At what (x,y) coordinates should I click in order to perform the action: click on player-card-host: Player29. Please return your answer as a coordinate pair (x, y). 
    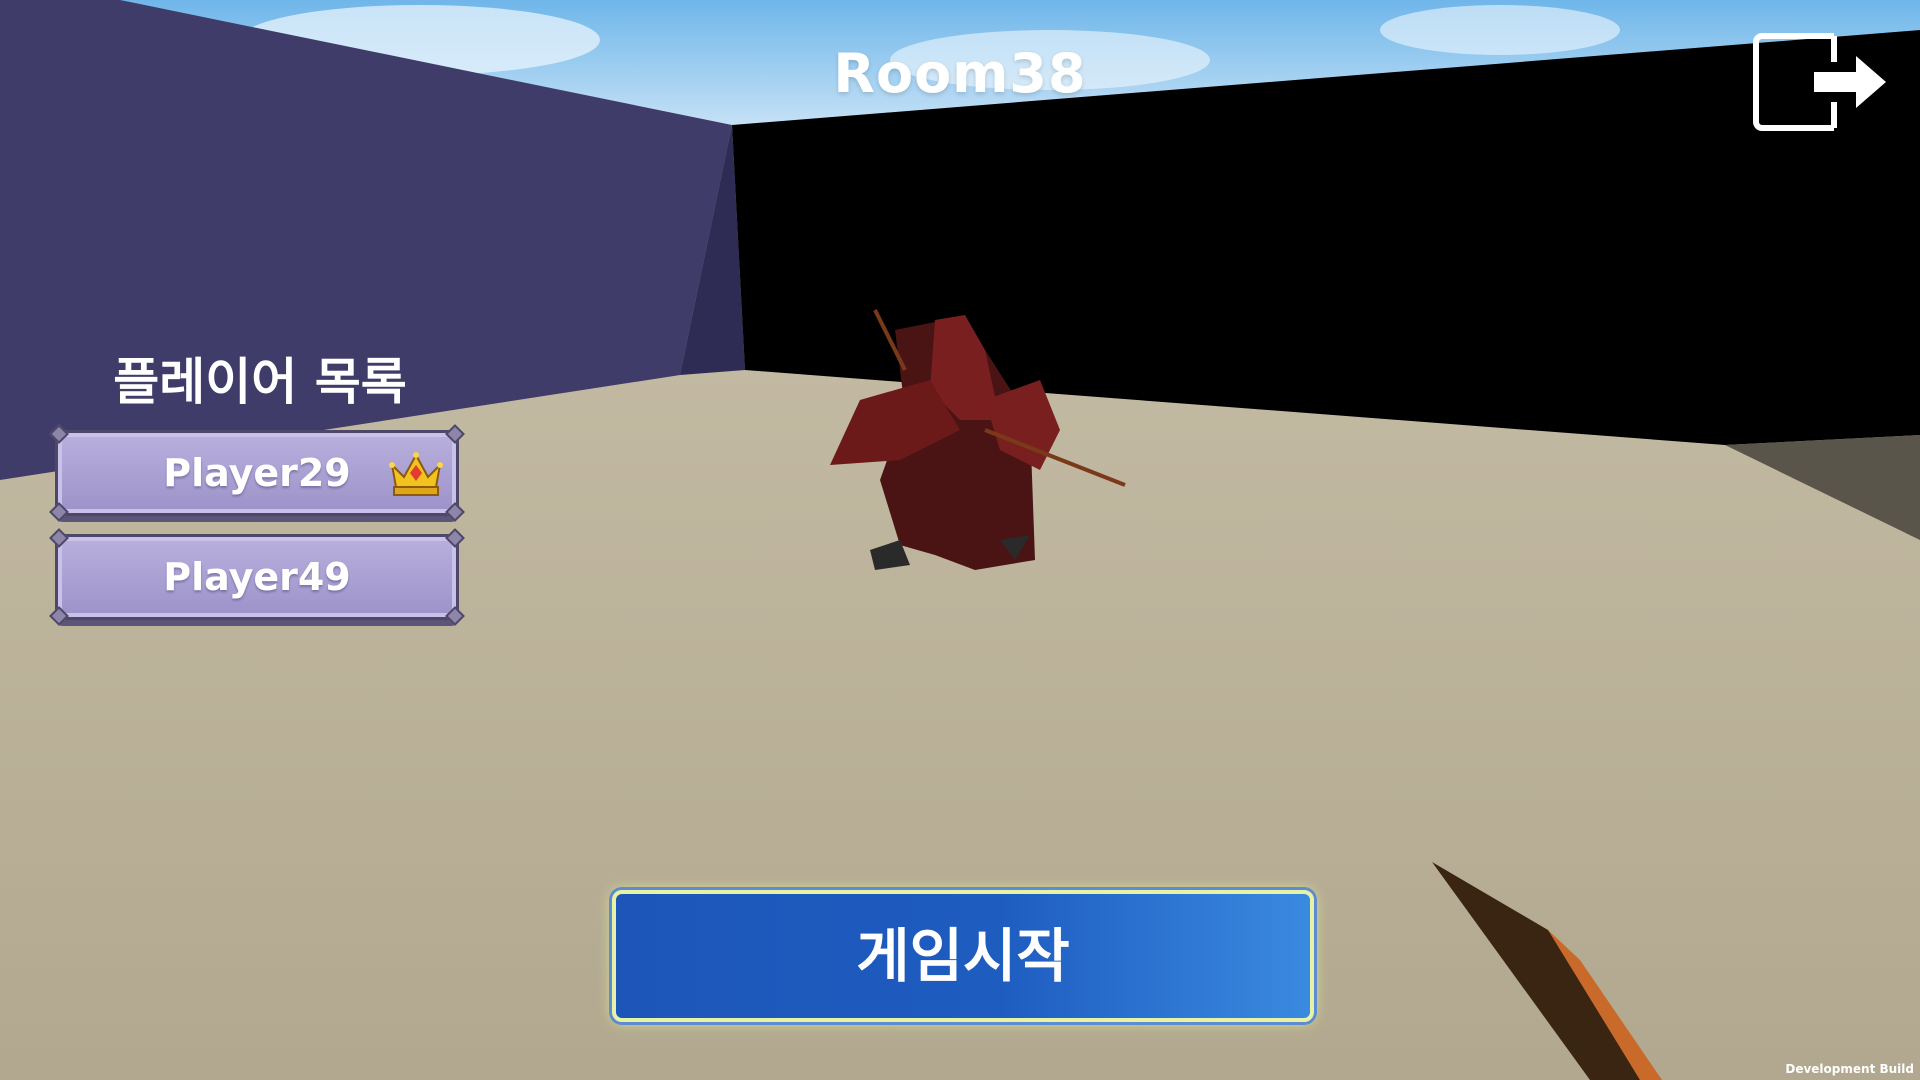
    Looking at the image, I should click on (257, 473).